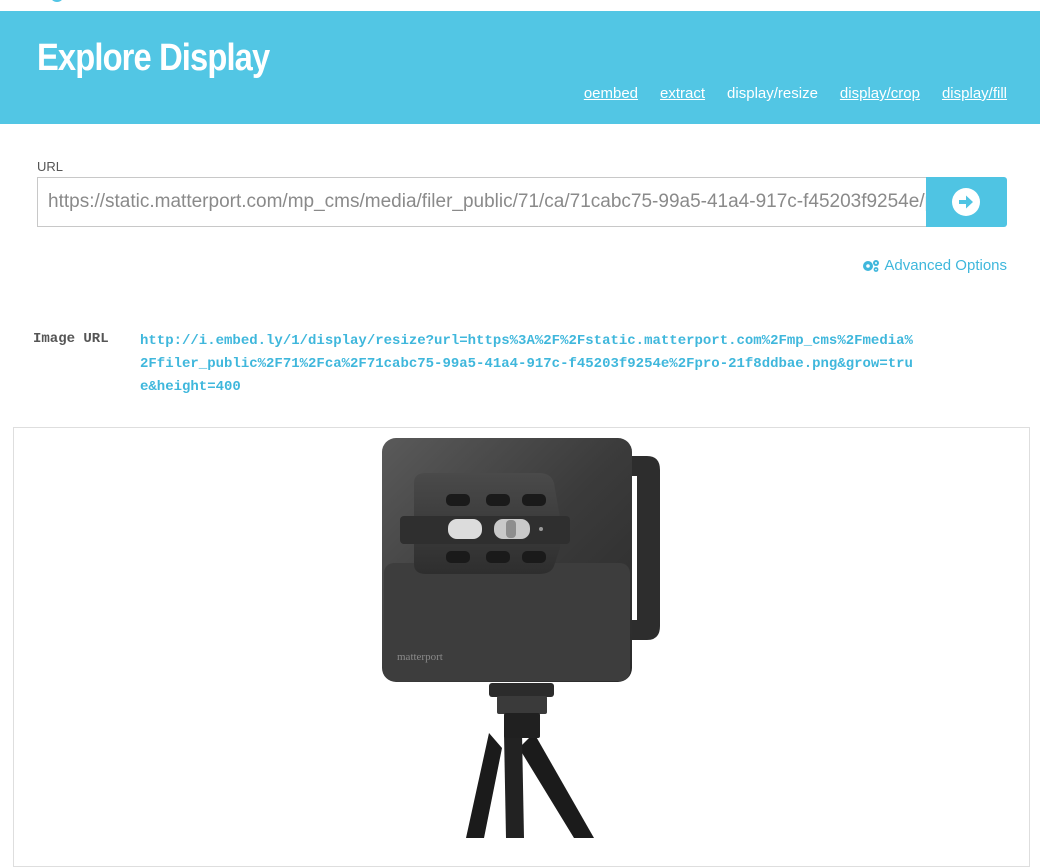 Image resolution: width=1040 pixels, height=867 pixels. What do you see at coordinates (772, 93) in the screenshot?
I see `nav-item-display-resize: display/resize` at bounding box center [772, 93].